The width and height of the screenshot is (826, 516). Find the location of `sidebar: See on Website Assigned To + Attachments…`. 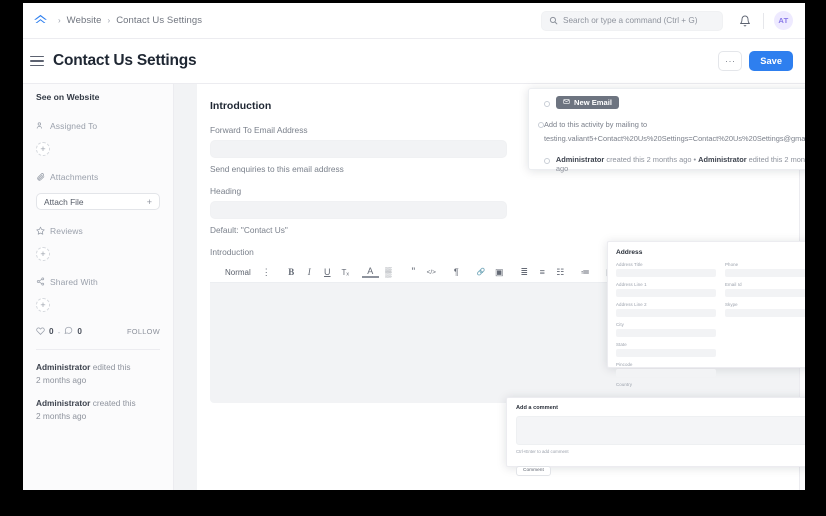

sidebar: See on Website Assigned To + Attachments… is located at coordinates (98, 287).